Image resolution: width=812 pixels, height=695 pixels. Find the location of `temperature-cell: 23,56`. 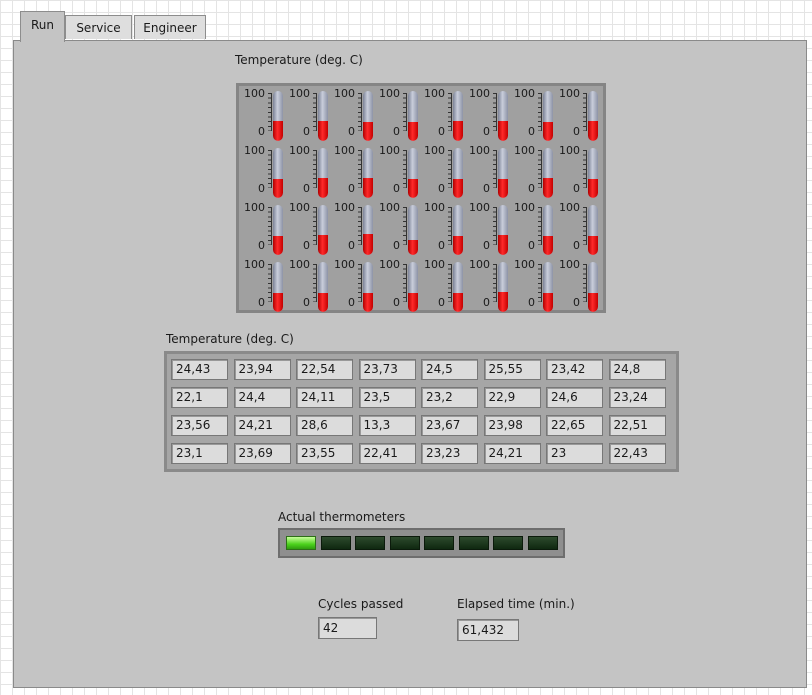

temperature-cell: 23,56 is located at coordinates (199, 425).